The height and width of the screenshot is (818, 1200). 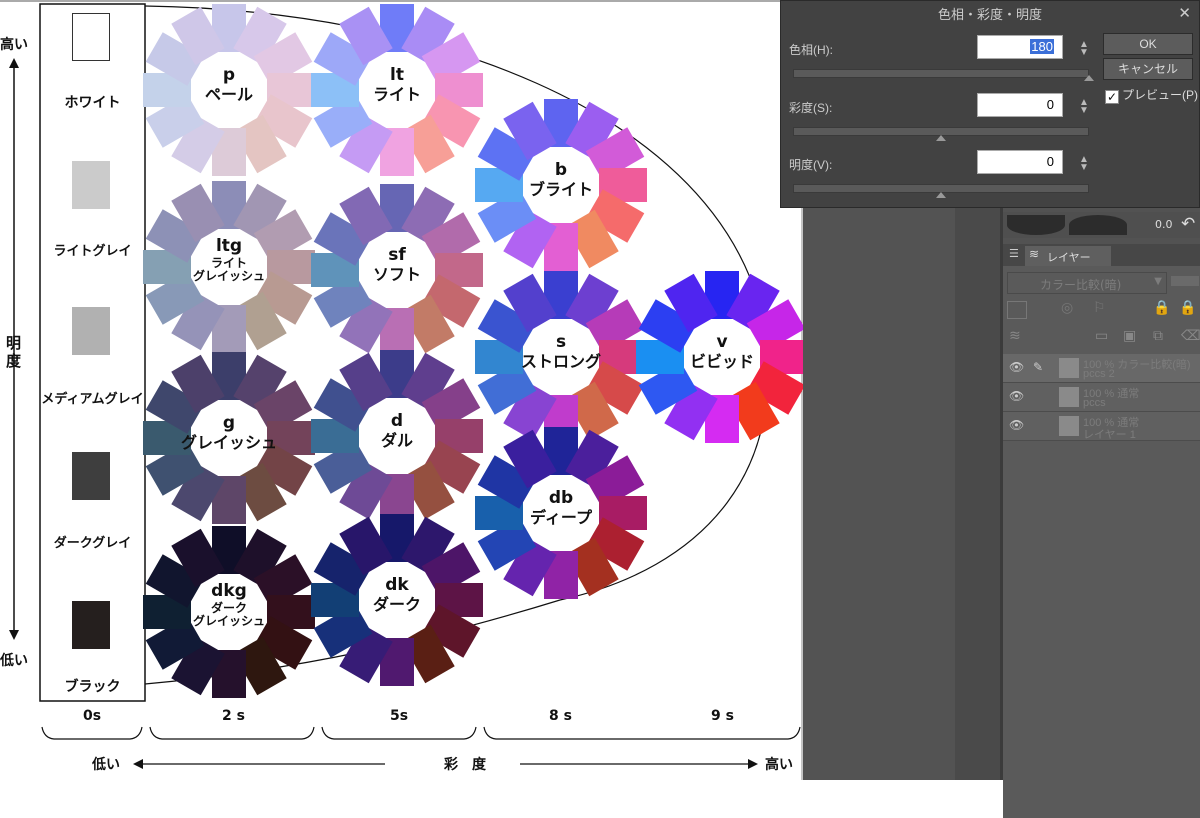 I want to click on saturation-slider-thumb, so click(x=941, y=138).